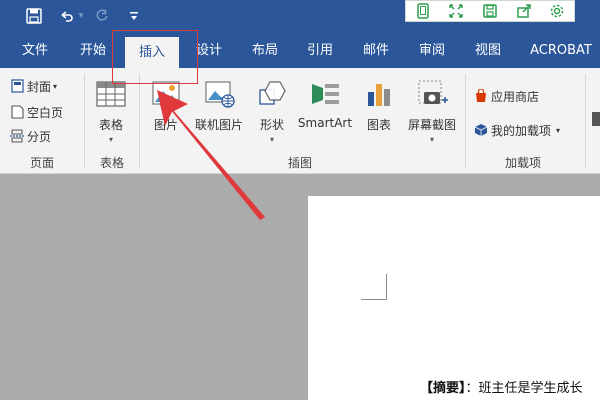 The height and width of the screenshot is (400, 600). What do you see at coordinates (521, 130) in the screenshot?
I see `my-addins-label: 我的加载项` at bounding box center [521, 130].